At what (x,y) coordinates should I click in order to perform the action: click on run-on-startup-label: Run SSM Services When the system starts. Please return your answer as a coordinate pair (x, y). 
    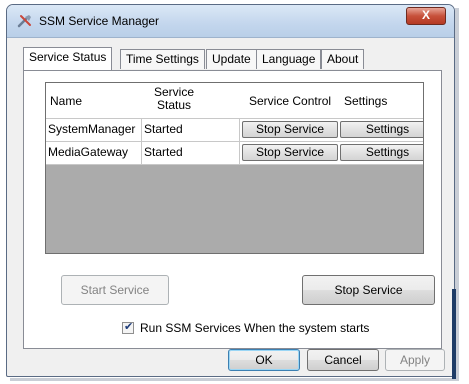
    Looking at the image, I should click on (255, 328).